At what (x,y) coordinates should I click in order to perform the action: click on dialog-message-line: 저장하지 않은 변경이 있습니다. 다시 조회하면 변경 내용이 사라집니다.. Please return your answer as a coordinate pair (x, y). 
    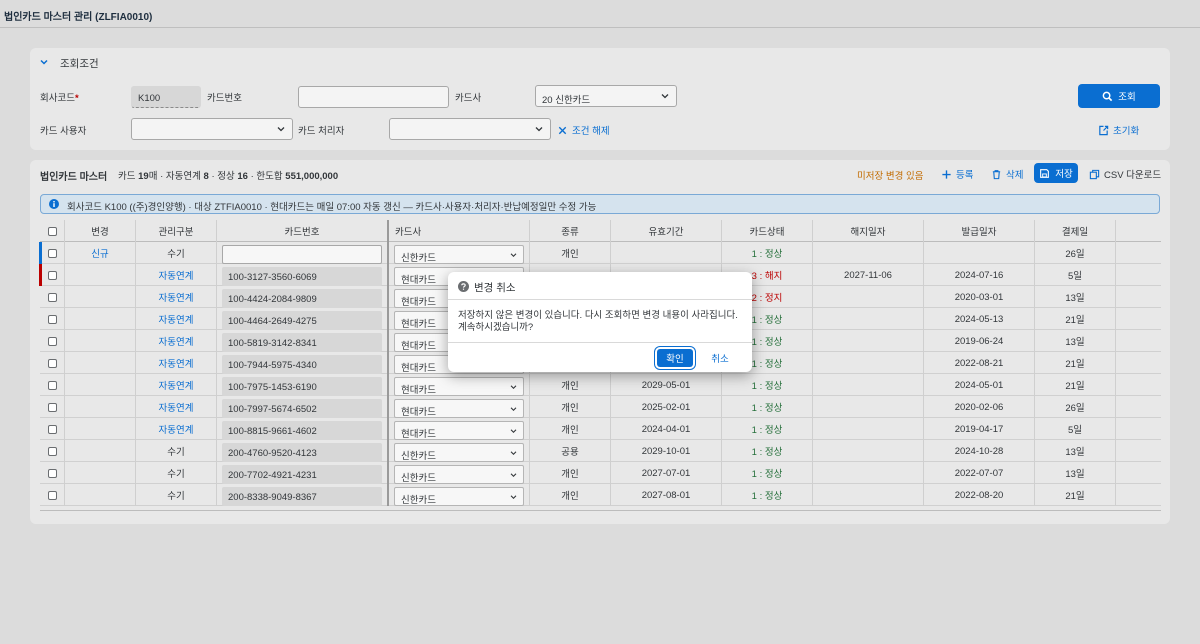
    Looking at the image, I should click on (598, 315).